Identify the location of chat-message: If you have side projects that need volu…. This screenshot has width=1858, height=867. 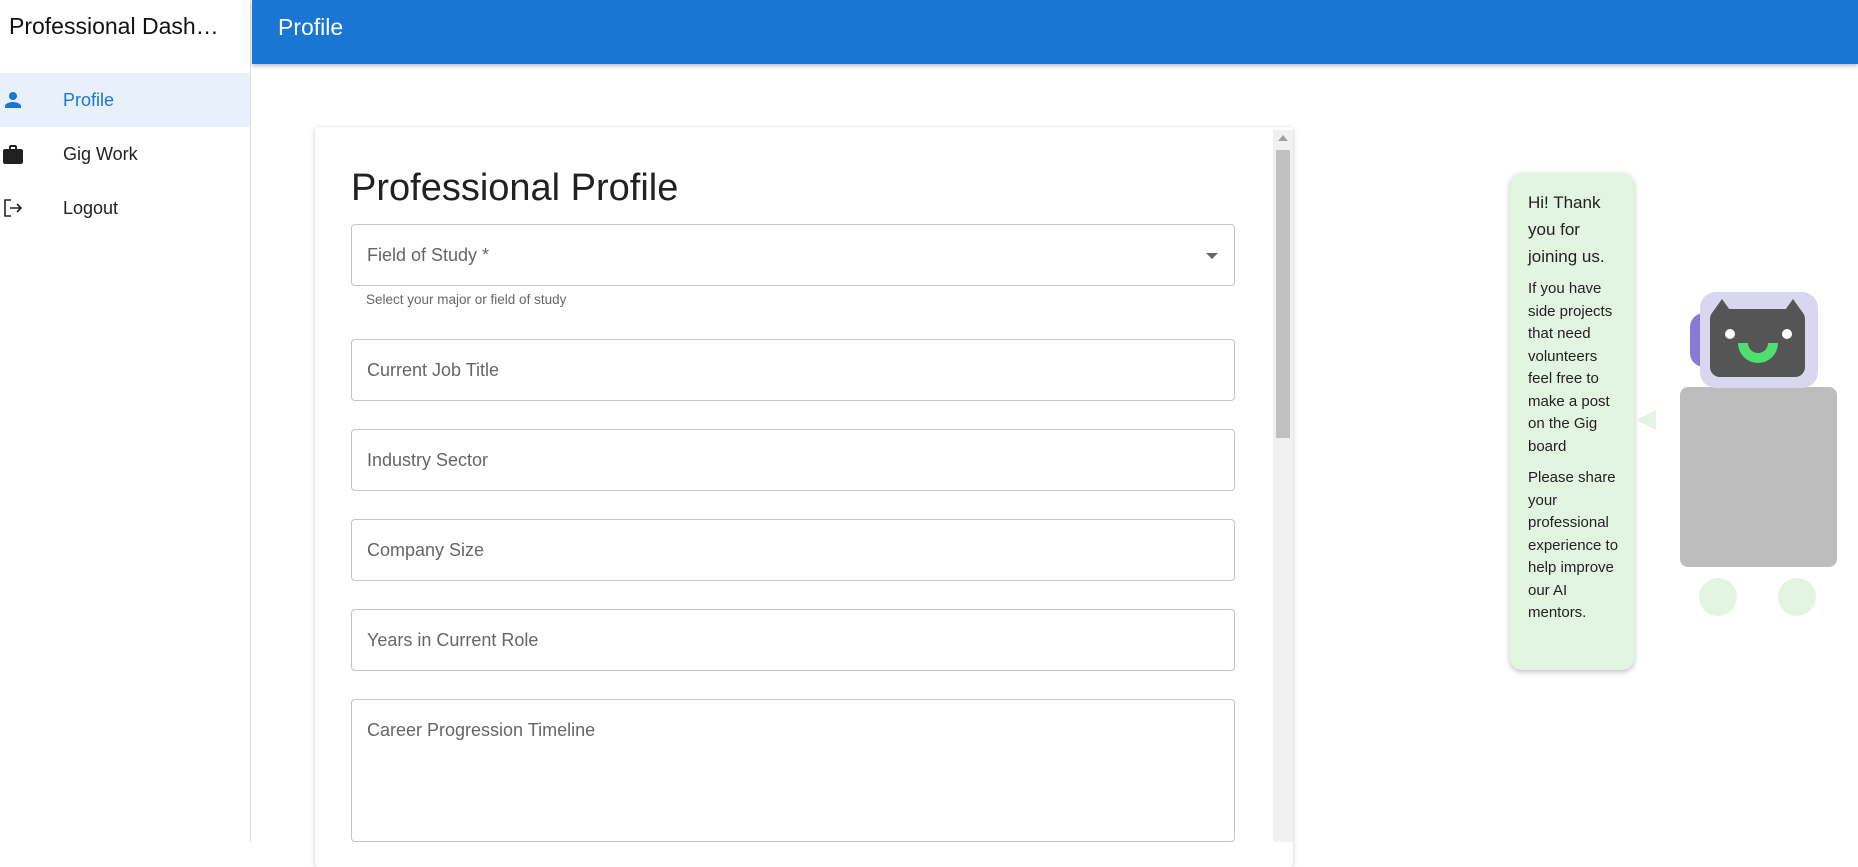
(1570, 367).